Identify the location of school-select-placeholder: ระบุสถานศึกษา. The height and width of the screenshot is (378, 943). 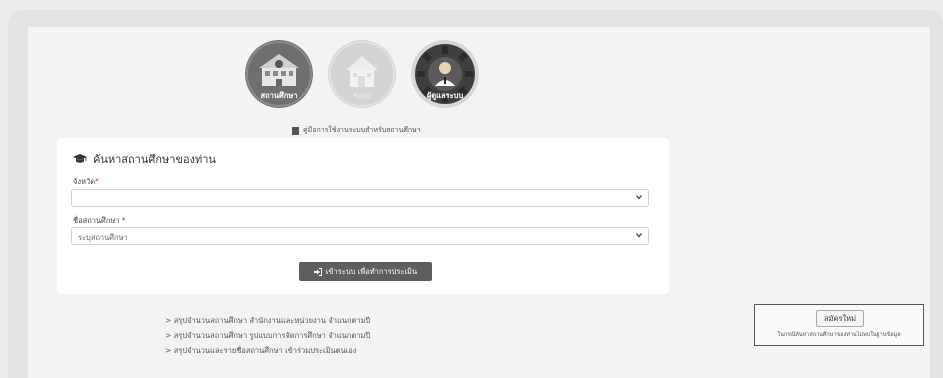
(103, 237).